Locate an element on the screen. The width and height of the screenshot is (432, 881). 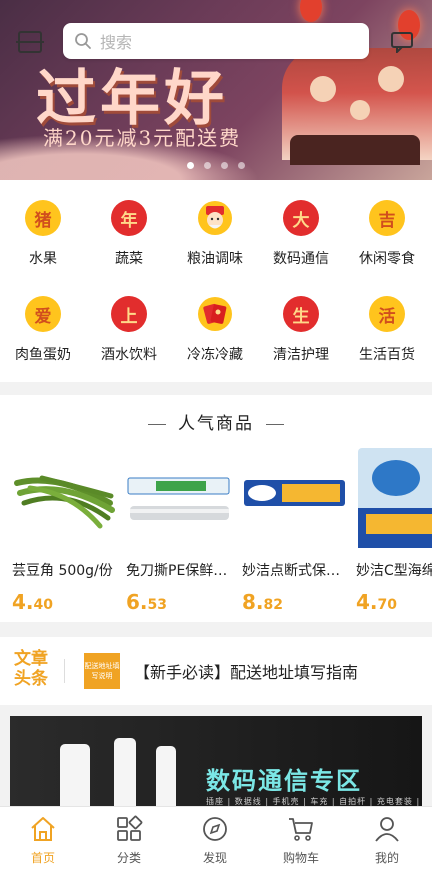
product-card: 妙洁C型海绵 4.70 is located at coordinates (394, 531).